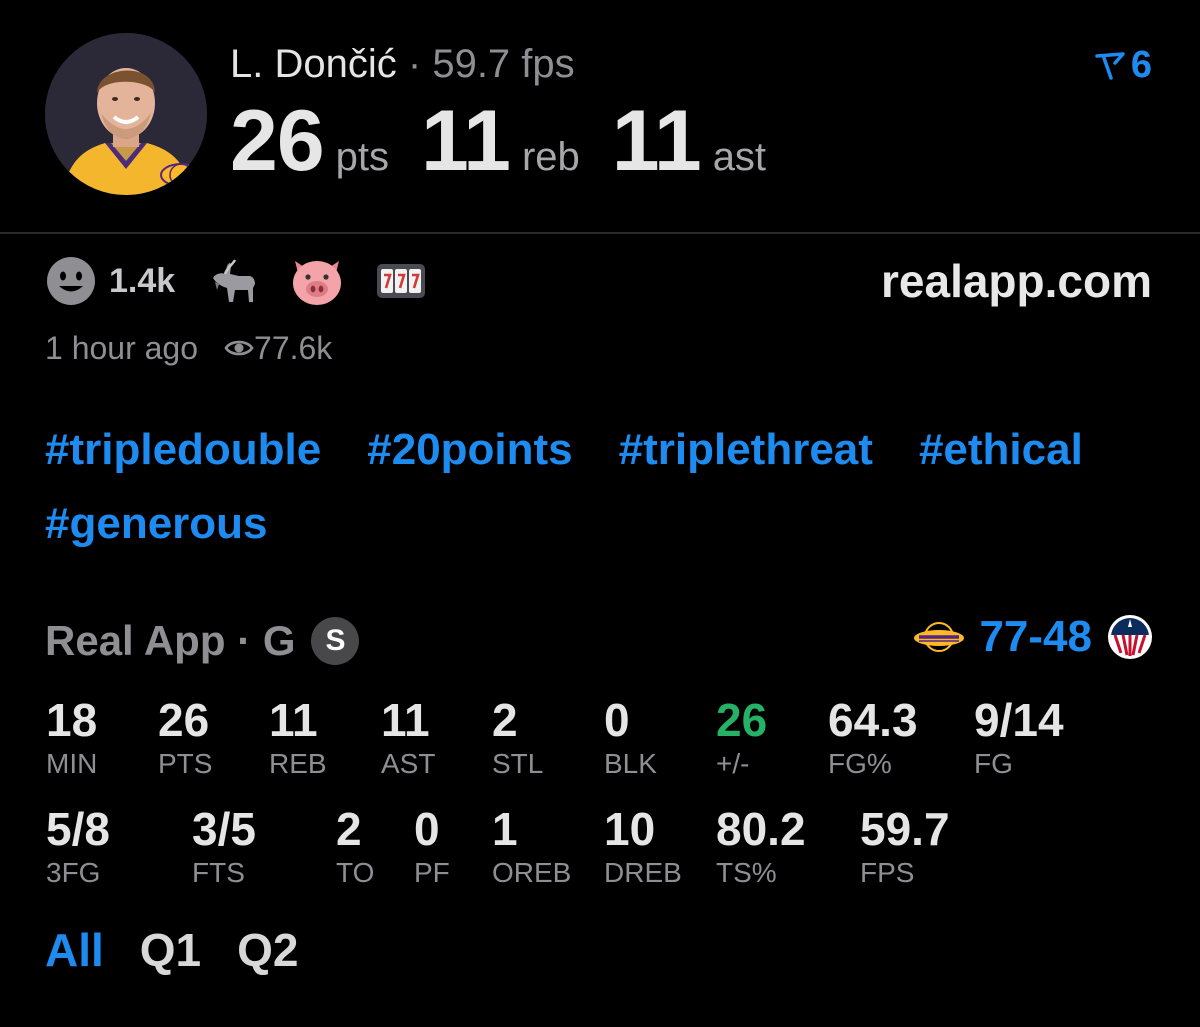 This screenshot has height=1027, width=1200. Describe the element at coordinates (505, 829) in the screenshot. I see `stat-value: 1` at that location.